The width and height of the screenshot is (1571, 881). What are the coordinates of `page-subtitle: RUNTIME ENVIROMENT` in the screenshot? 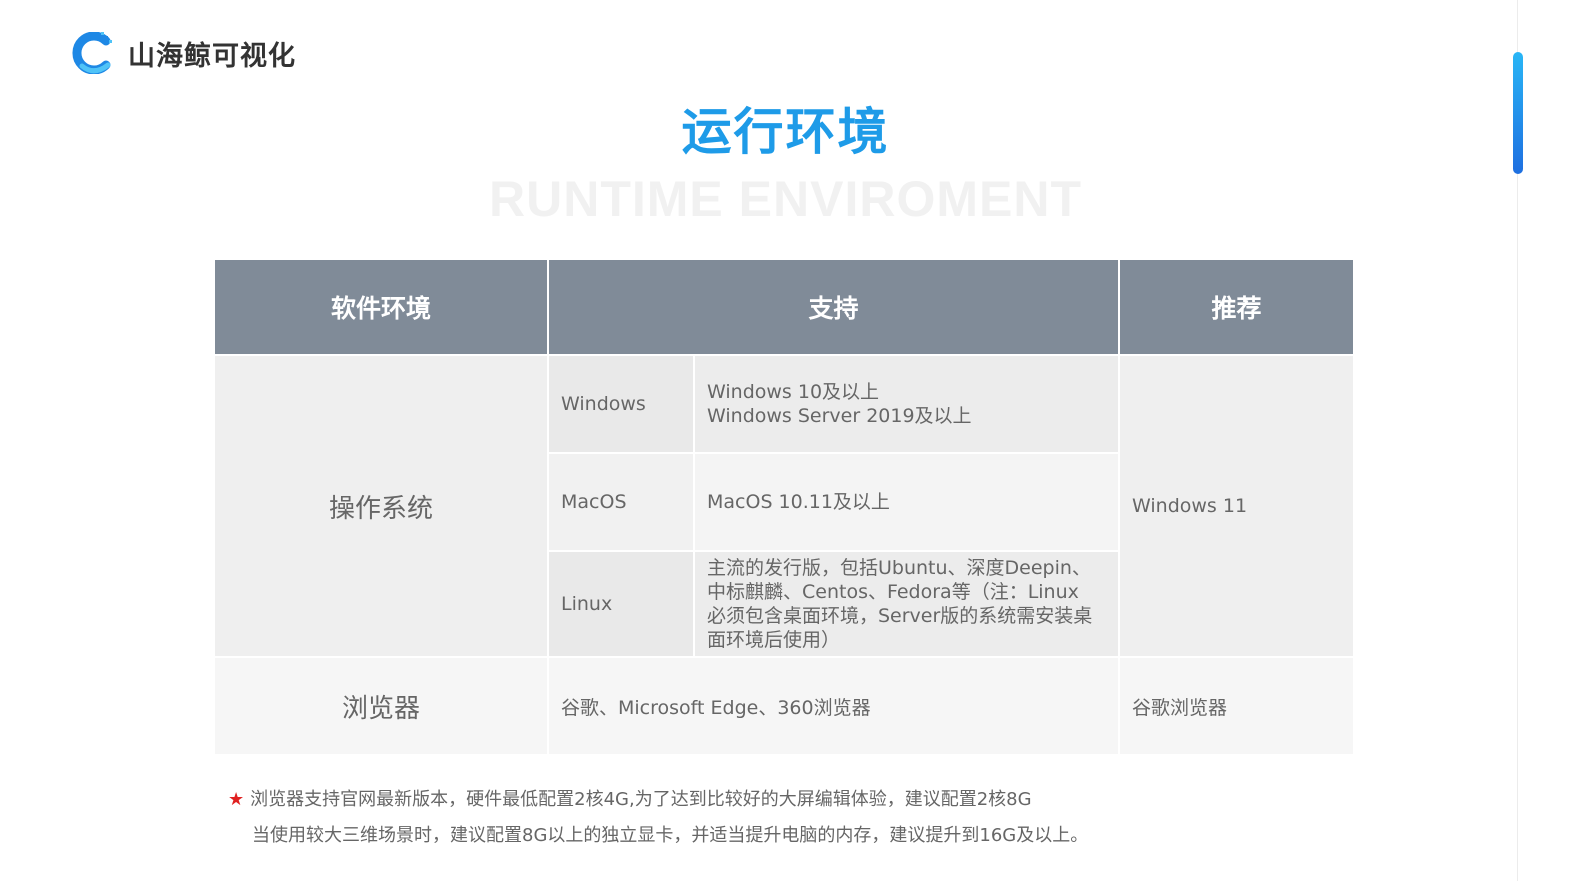 It's located at (785, 199).